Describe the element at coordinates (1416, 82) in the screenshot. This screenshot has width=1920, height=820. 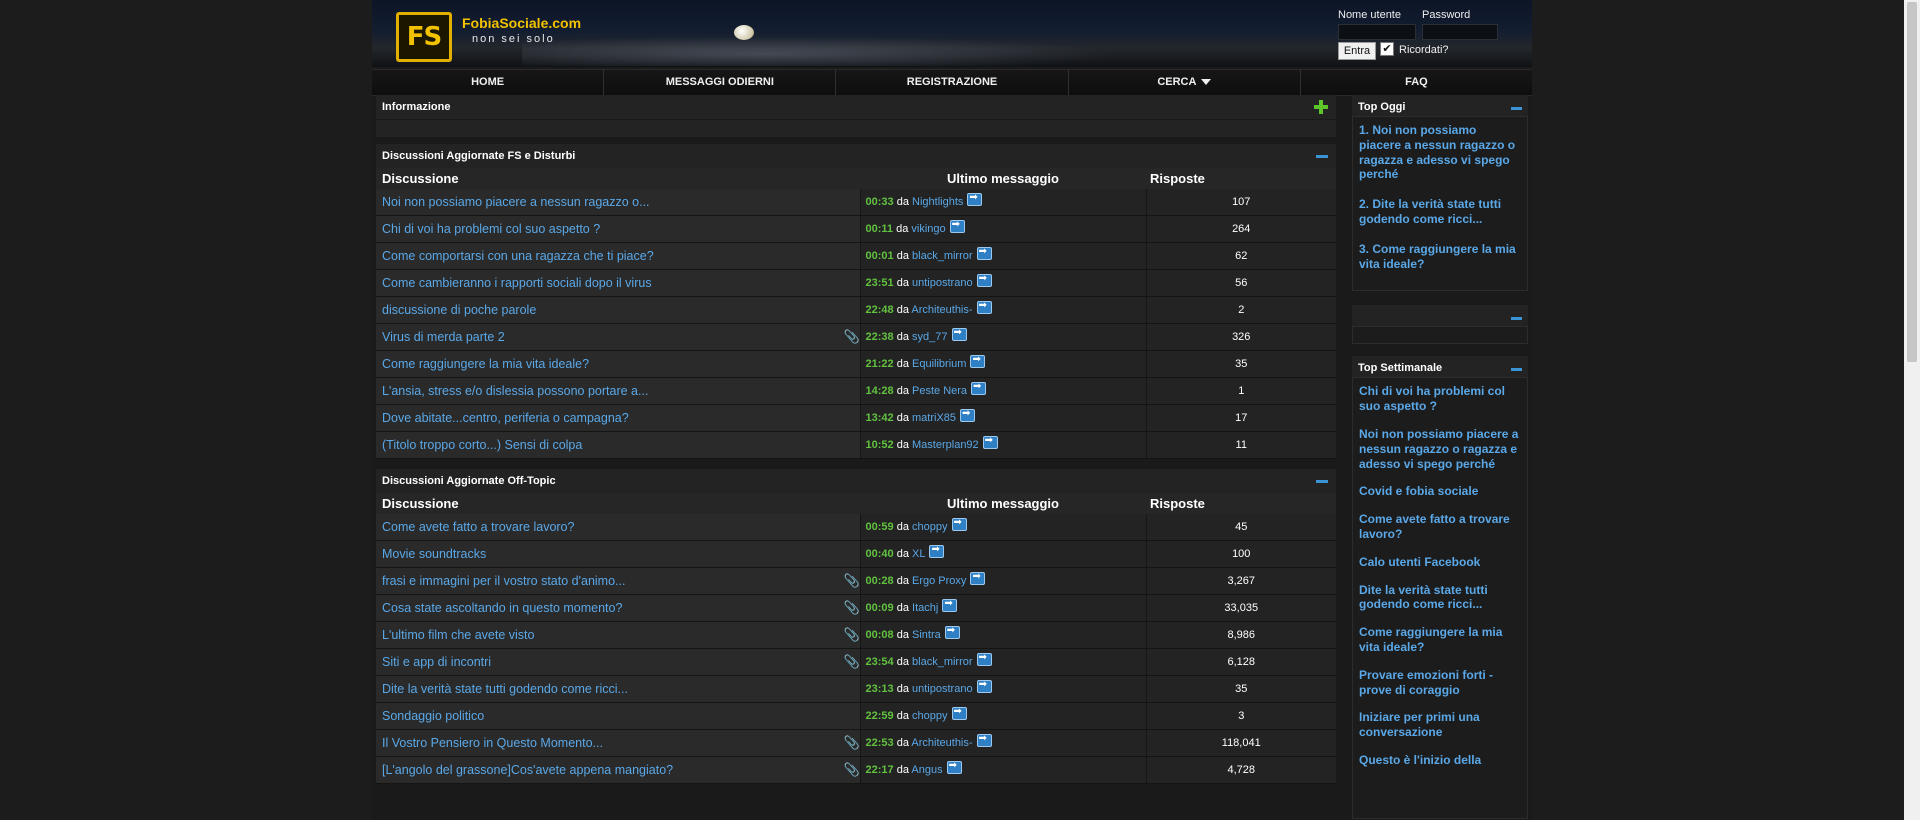
I see `nav-faq: FAQ` at that location.